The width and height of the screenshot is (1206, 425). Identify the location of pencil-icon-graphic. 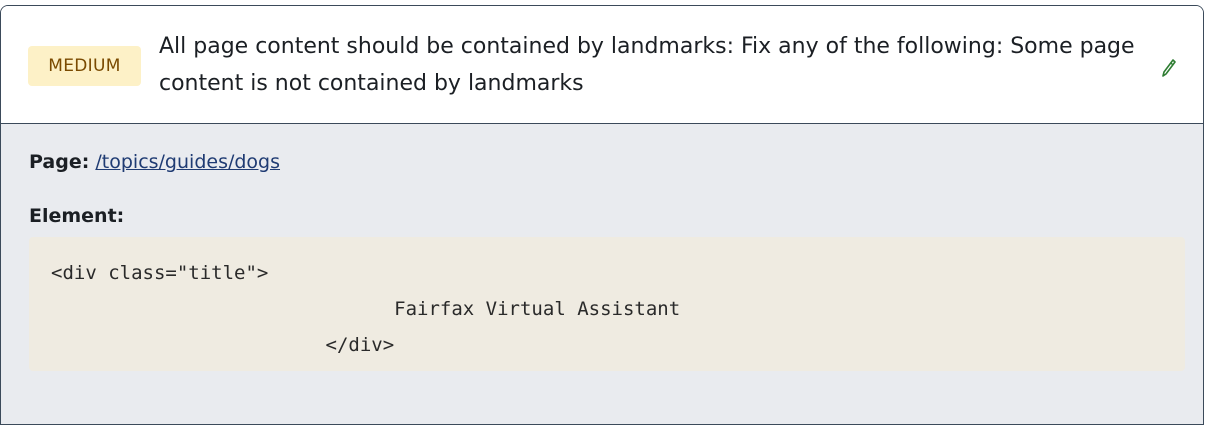
(1169, 68).